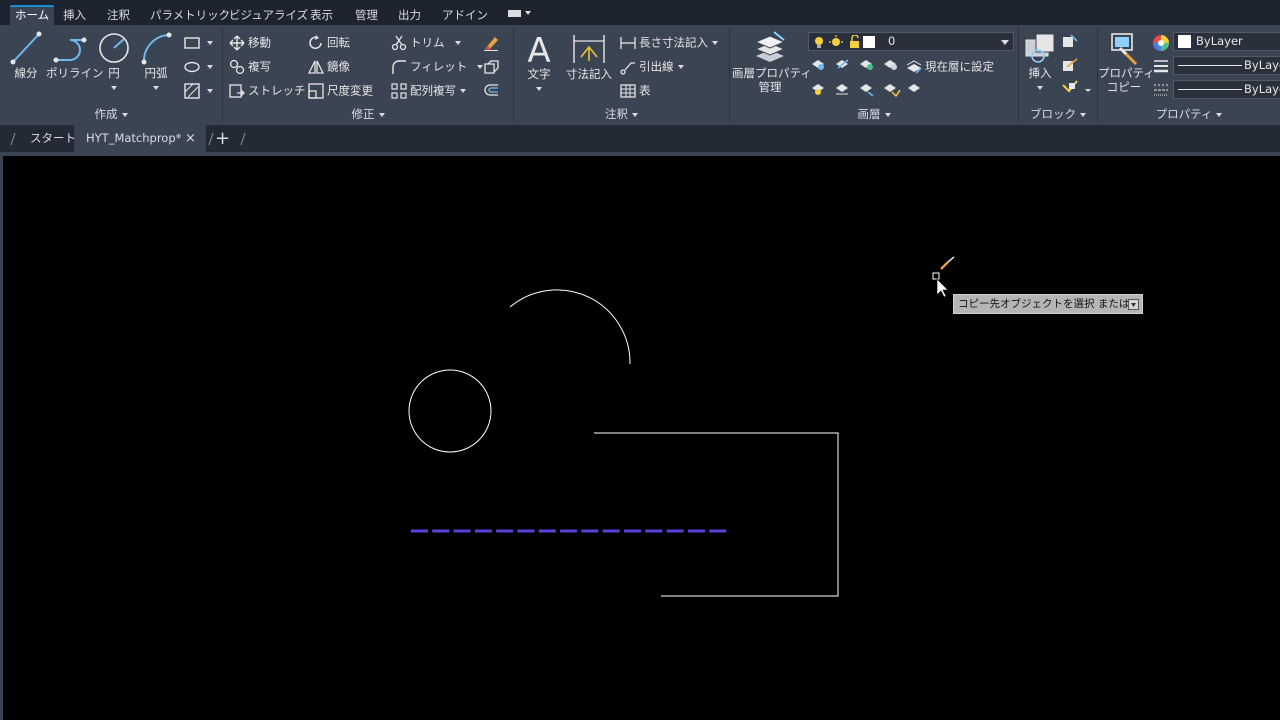 This screenshot has width=1280, height=720. Describe the element at coordinates (652, 66) in the screenshot. I see `leader-button: 引出線` at that location.